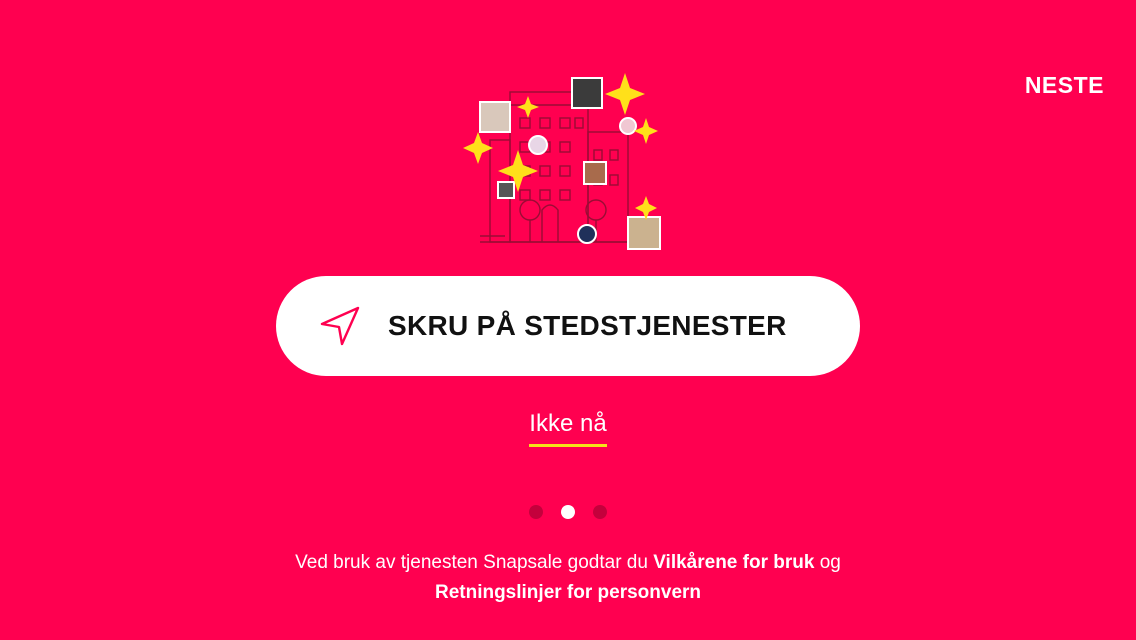 This screenshot has width=1136, height=640. I want to click on next-button: NESTE, so click(1064, 85).